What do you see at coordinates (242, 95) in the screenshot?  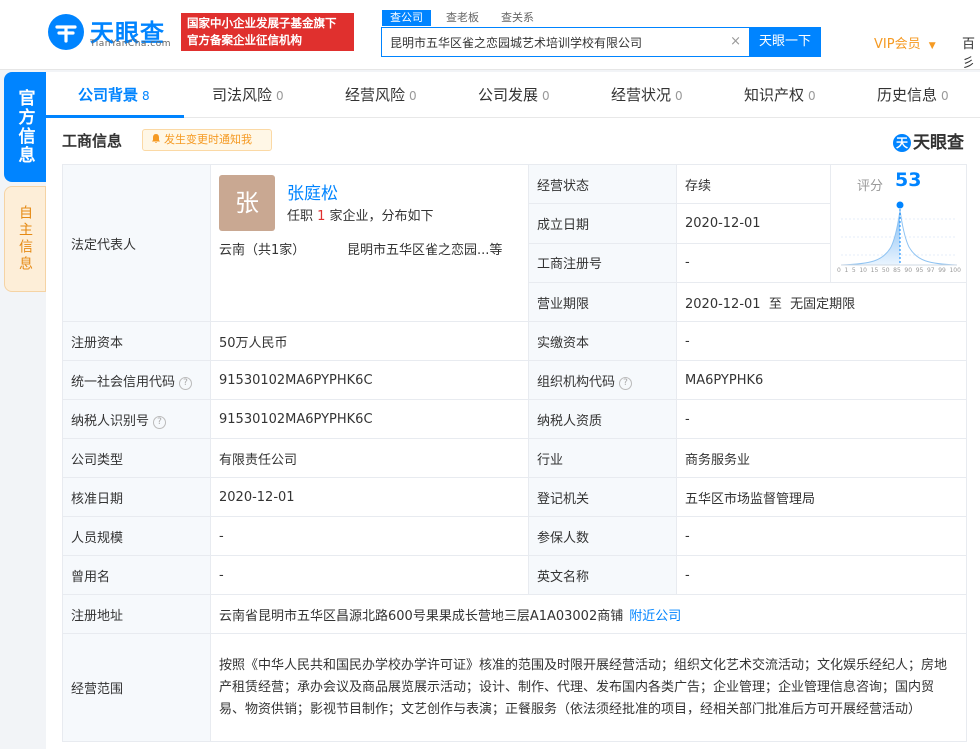 I see `tab-label: 司法风险` at bounding box center [242, 95].